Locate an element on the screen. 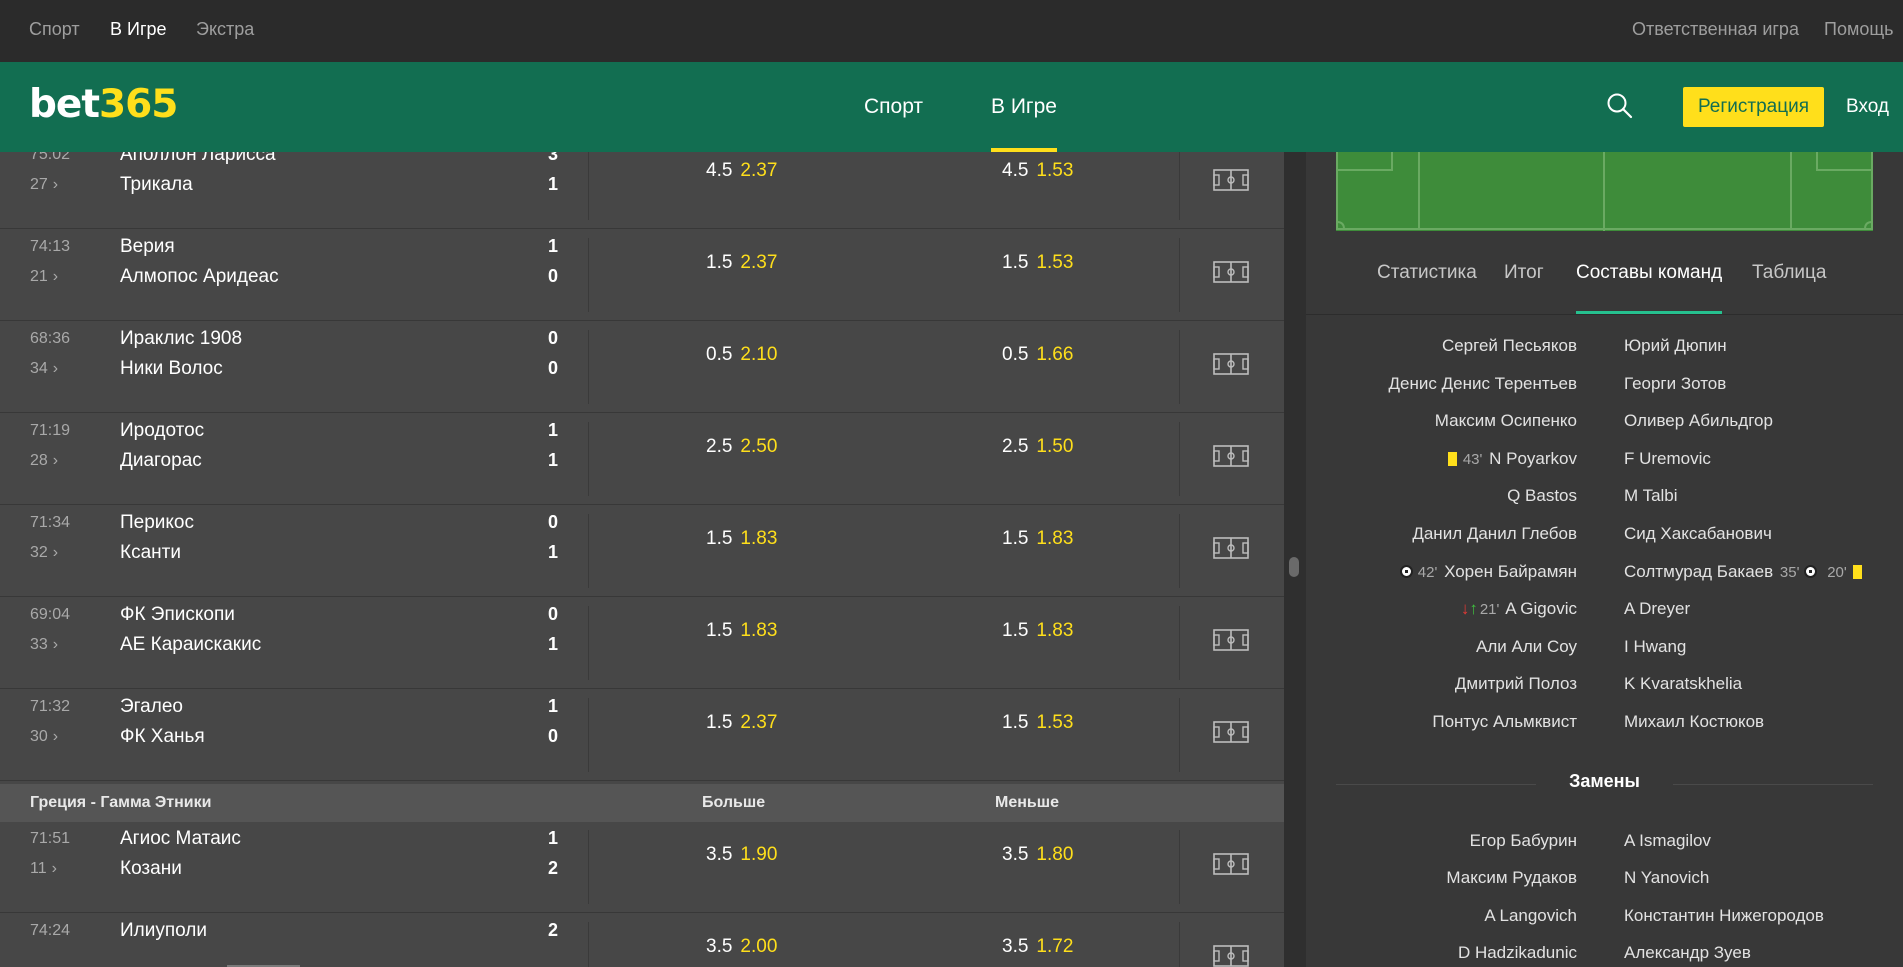 The height and width of the screenshot is (967, 1903). tab-summary: Итог is located at coordinates (1524, 288).